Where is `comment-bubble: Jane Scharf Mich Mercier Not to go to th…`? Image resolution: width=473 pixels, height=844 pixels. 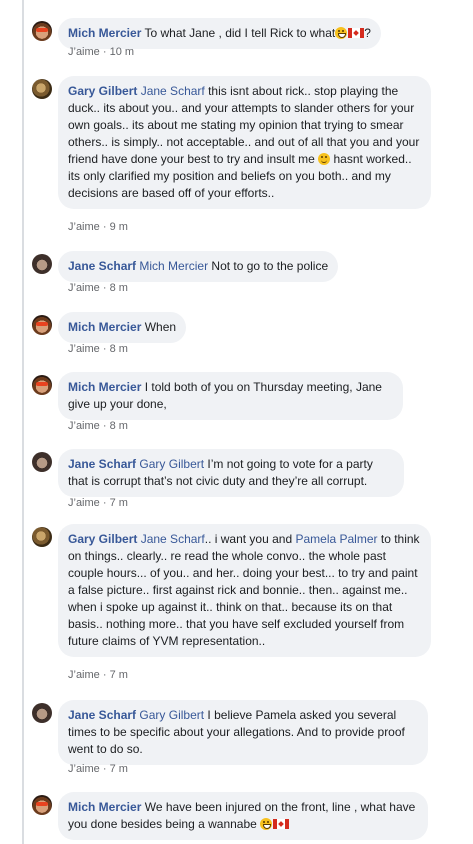 comment-bubble: Jane Scharf Mich Mercier Not to go to th… is located at coordinates (198, 266).